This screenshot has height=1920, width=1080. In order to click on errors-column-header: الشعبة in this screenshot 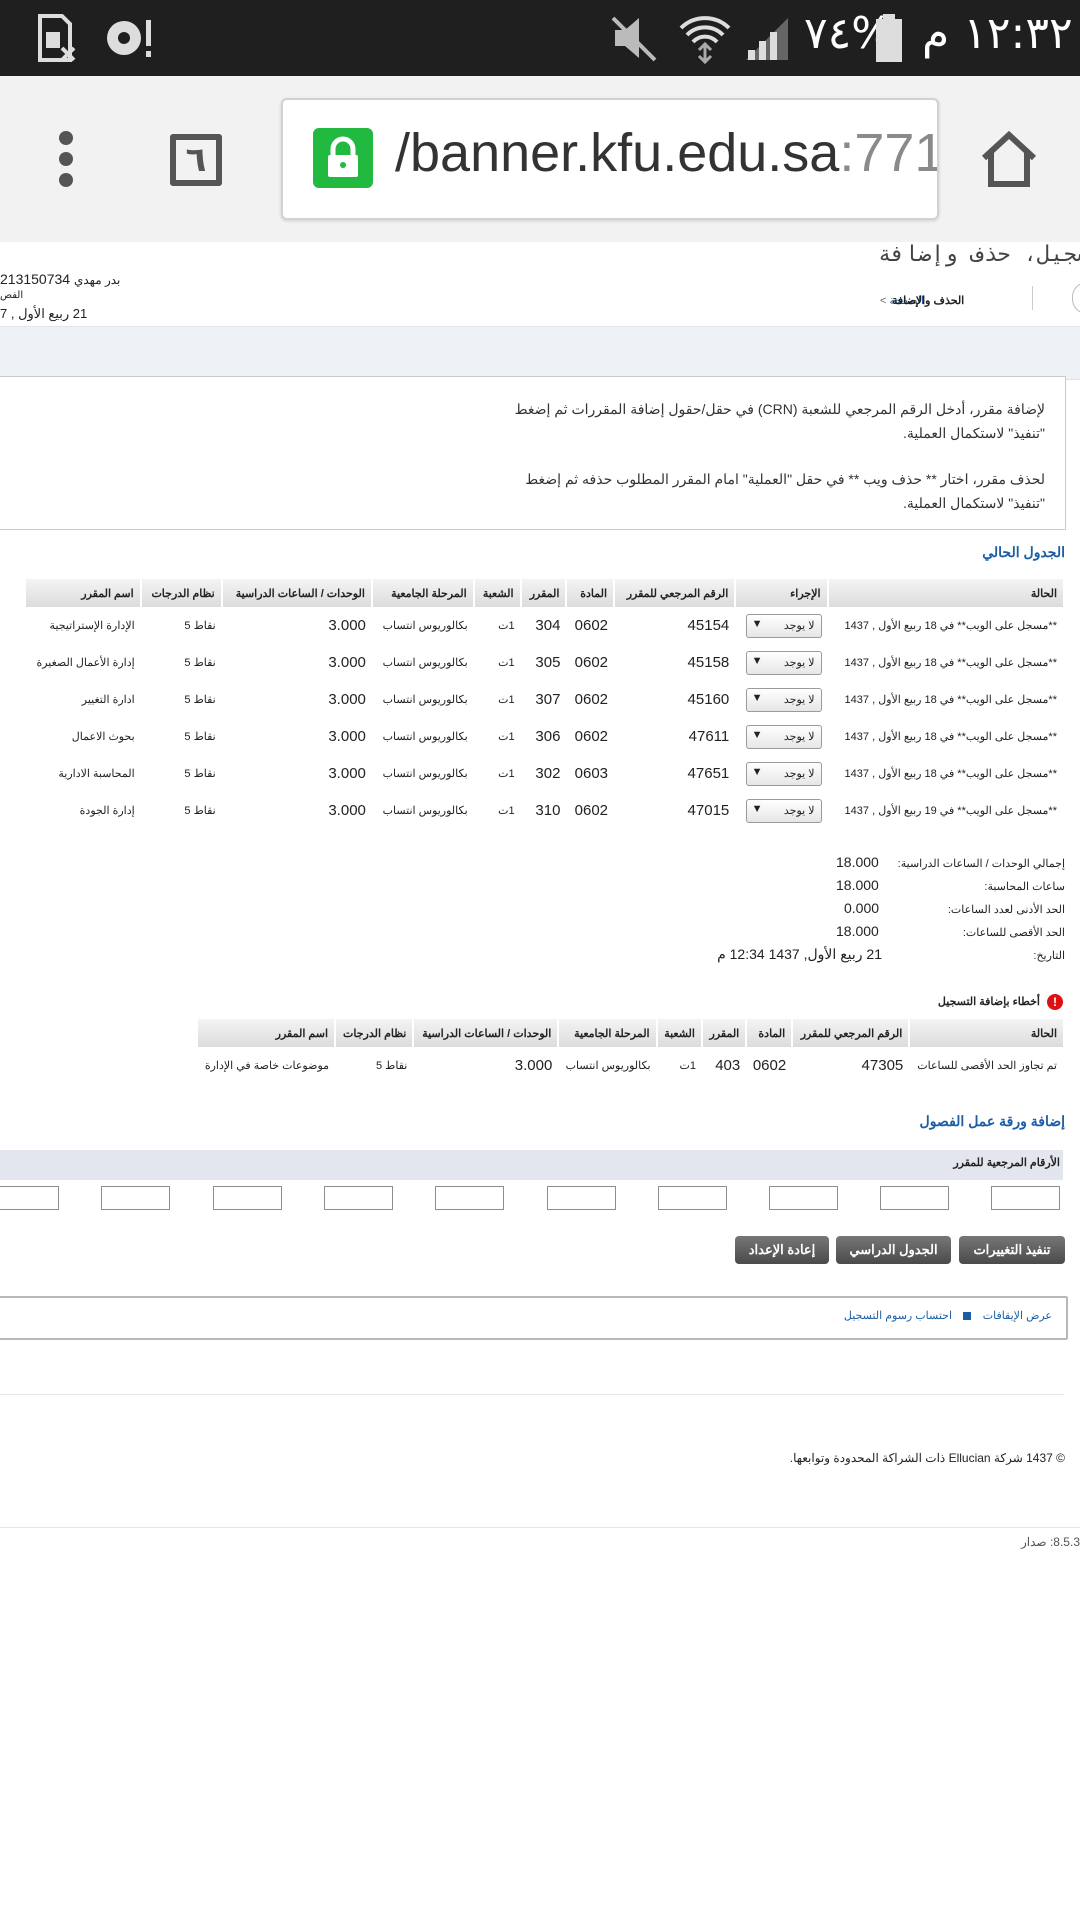, I will do `click(678, 1033)`.